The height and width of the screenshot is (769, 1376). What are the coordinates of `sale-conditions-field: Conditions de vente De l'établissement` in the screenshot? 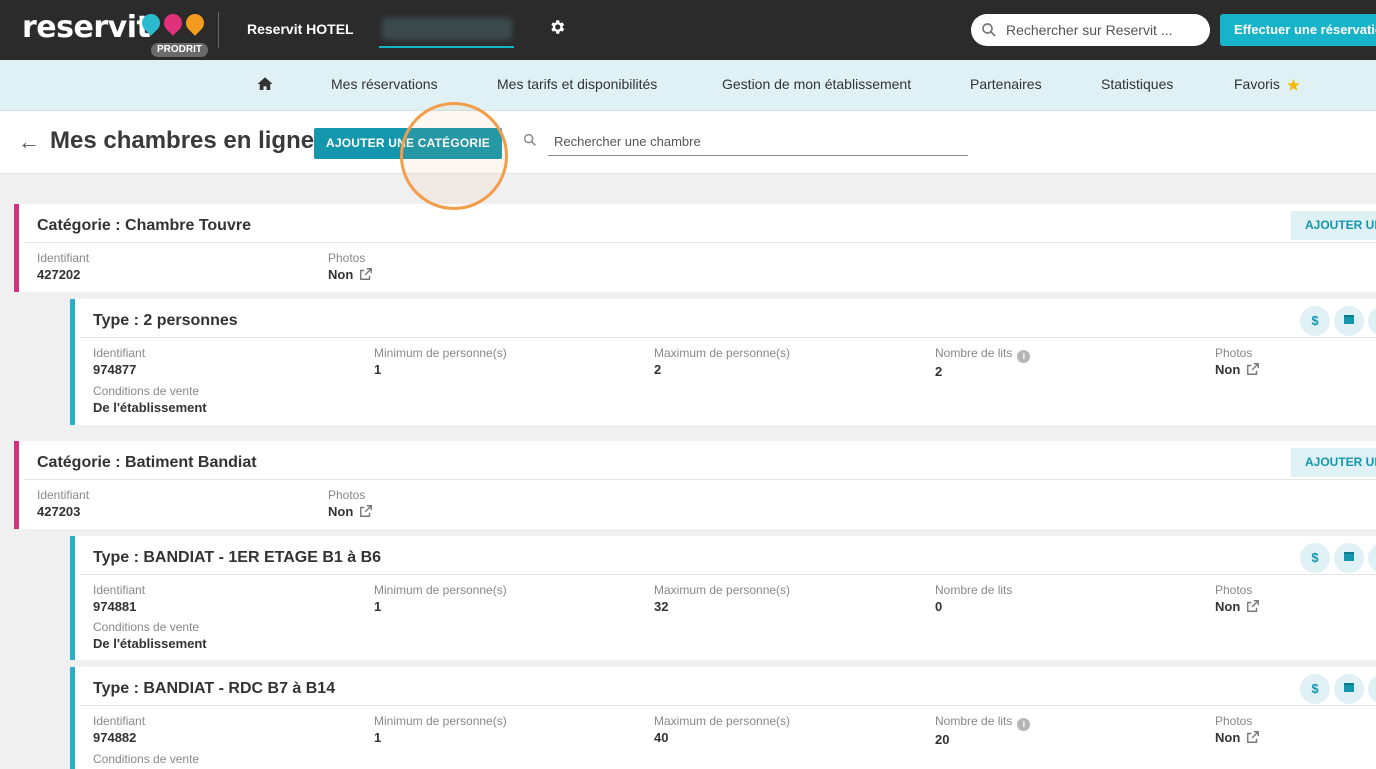 It's located at (150, 400).